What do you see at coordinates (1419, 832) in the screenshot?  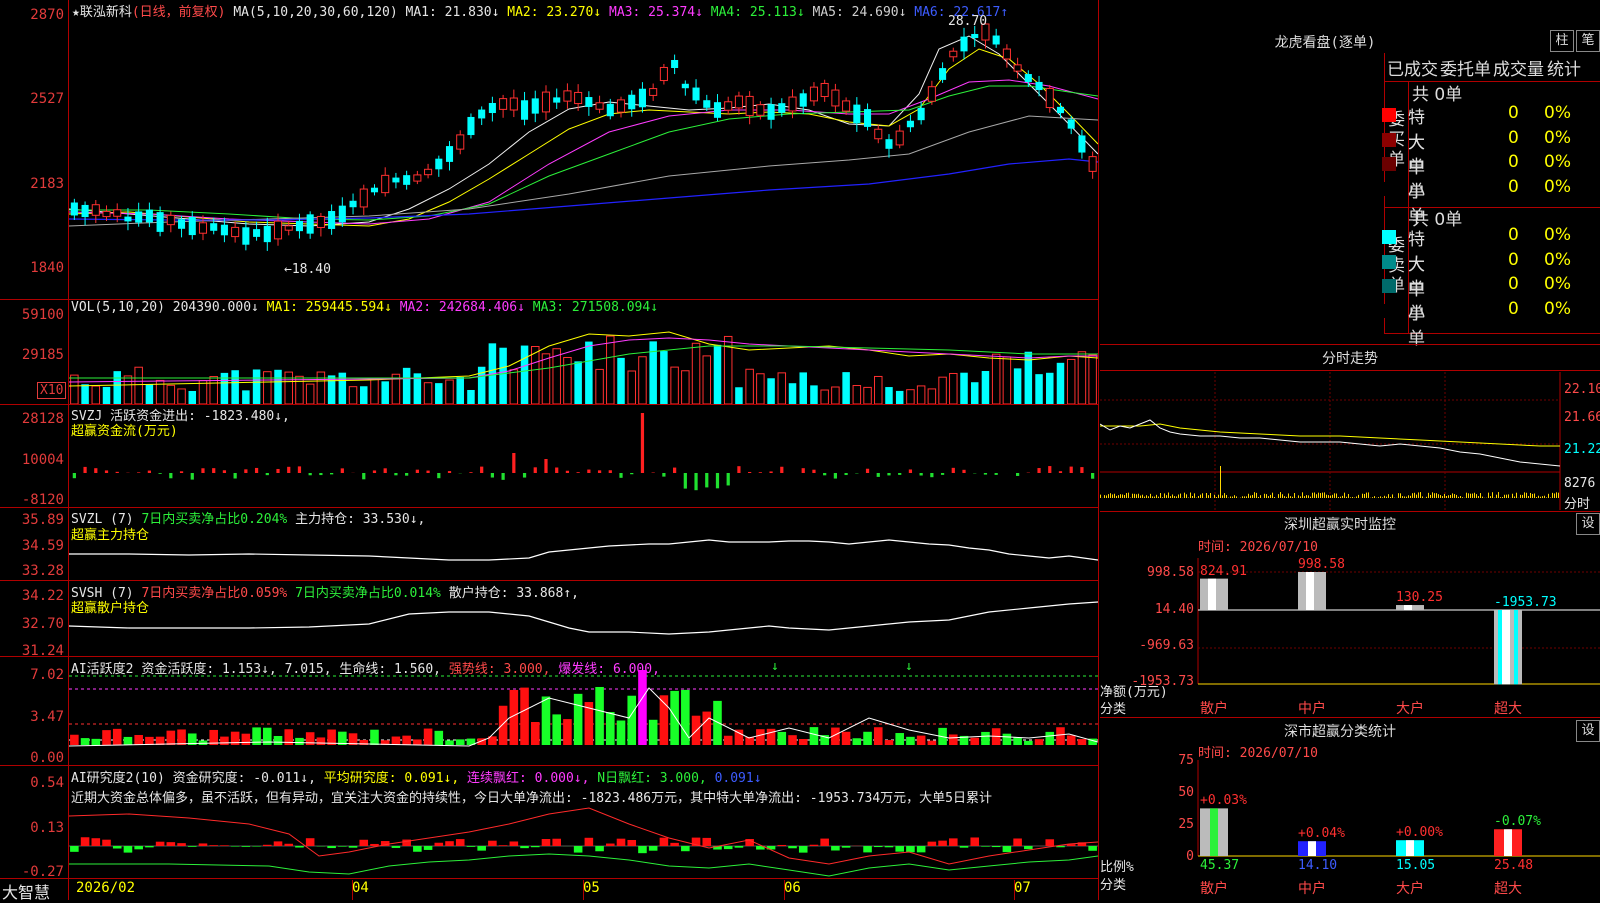 I see `classify-change: +0.00%` at bounding box center [1419, 832].